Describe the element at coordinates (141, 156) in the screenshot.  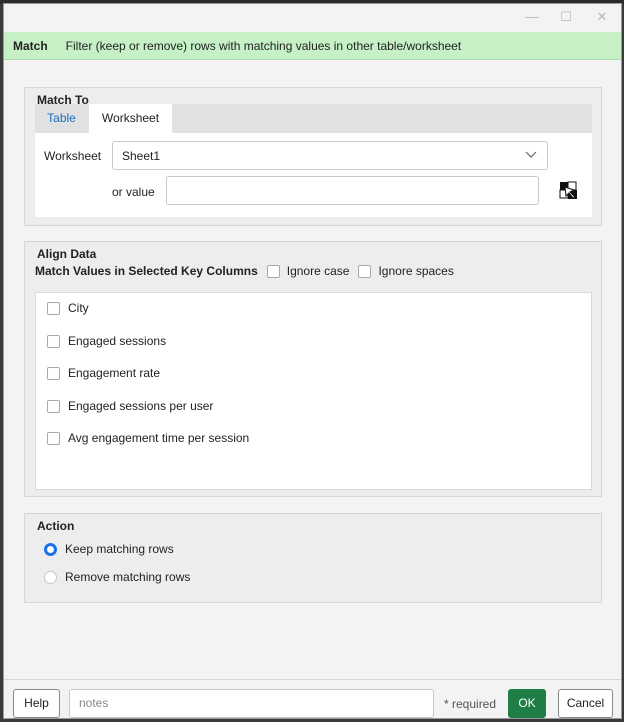
I see `worksheet-select-value: Sheet1` at that location.